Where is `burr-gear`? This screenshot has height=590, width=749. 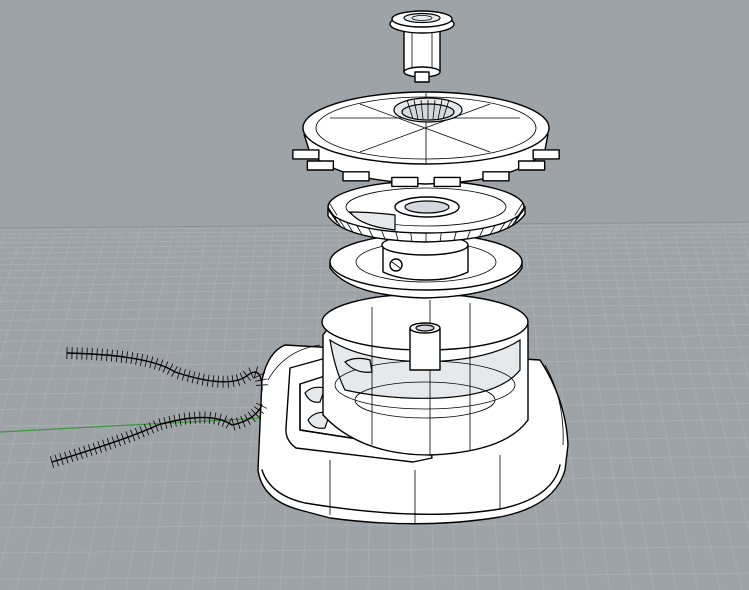
burr-gear is located at coordinates (426, 211).